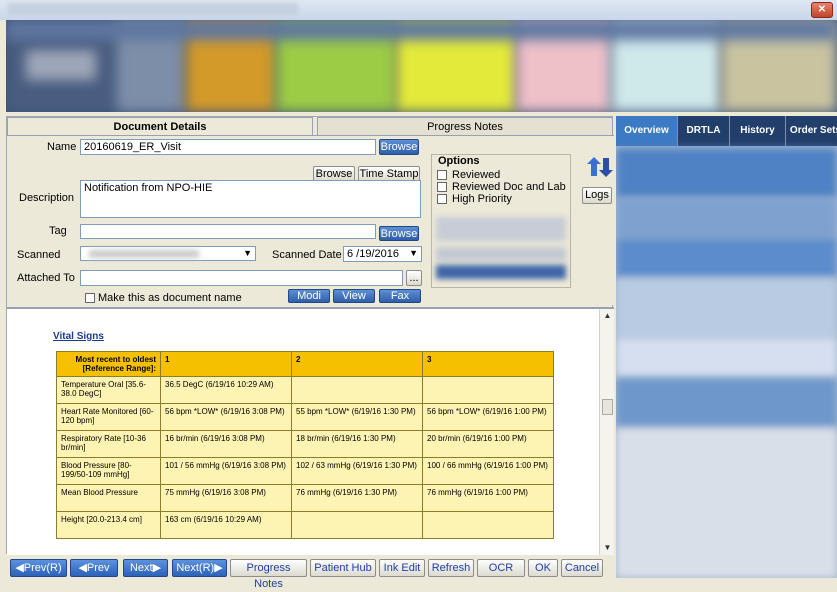 The image size is (837, 592). Describe the element at coordinates (822, 10) in the screenshot. I see `close-button: ✕` at that location.